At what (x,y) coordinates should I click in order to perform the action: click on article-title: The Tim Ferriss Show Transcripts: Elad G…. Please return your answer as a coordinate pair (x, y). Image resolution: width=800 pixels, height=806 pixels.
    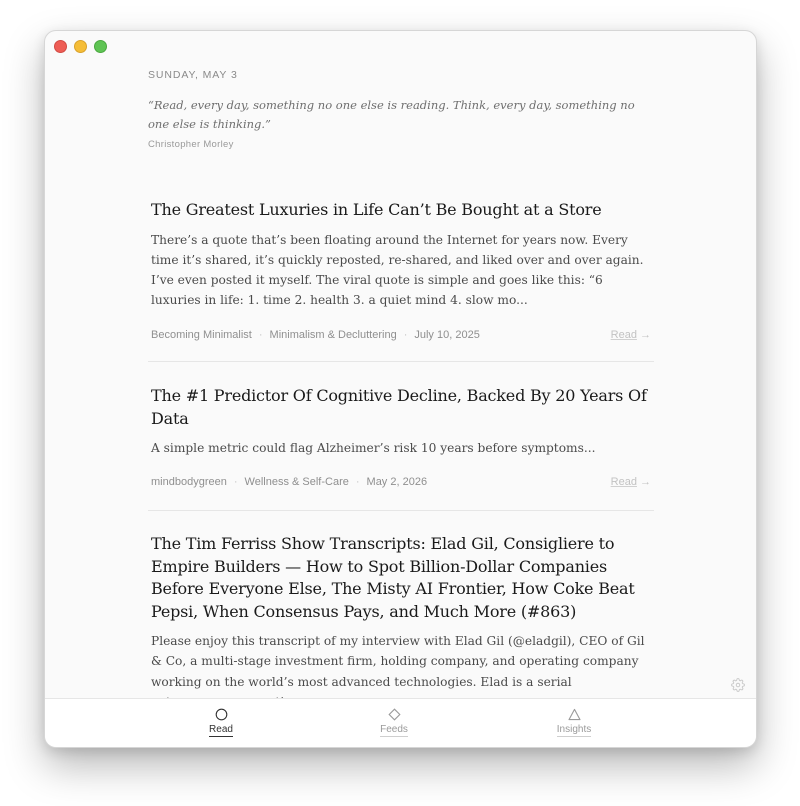
    Looking at the image, I should click on (402, 578).